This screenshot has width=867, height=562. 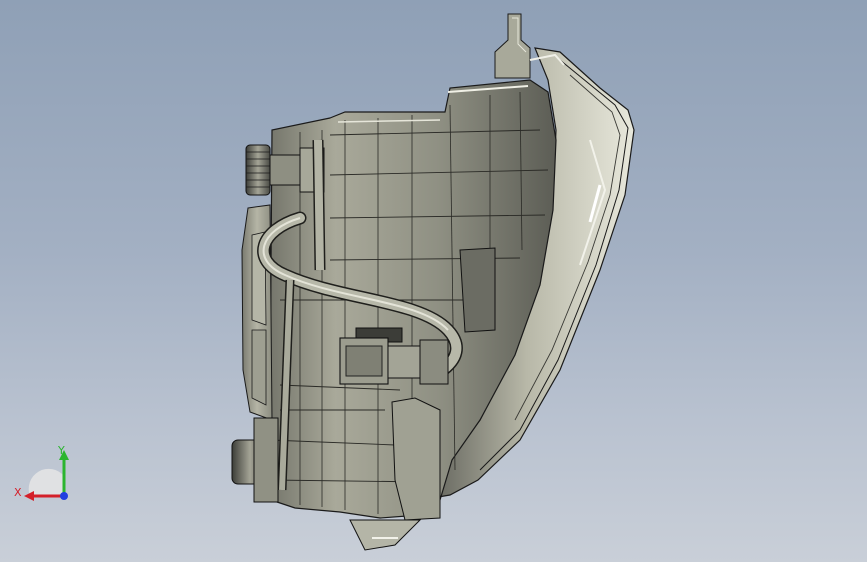 I want to click on mounting-tab-top, so click(x=512, y=46).